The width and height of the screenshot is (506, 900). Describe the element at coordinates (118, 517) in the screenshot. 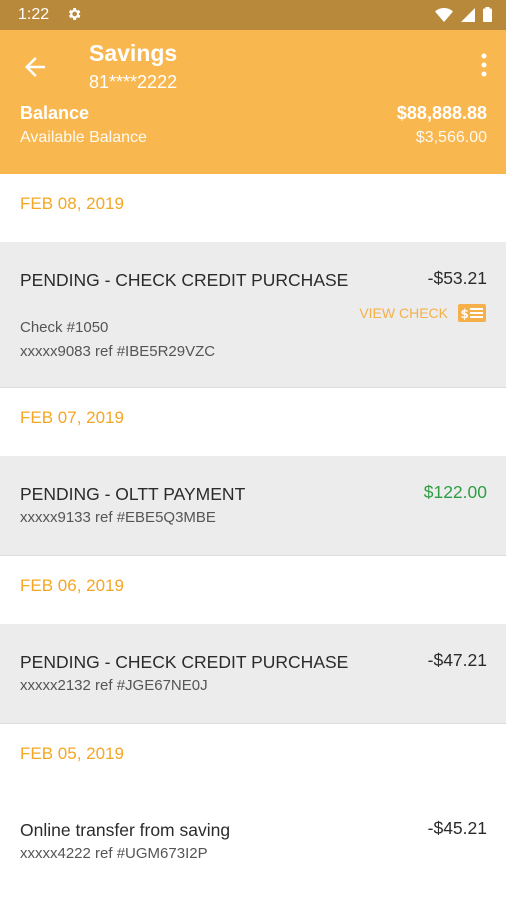

I see `transaction-ref: xxxxx9133 ref #EBE5Q3MBE` at that location.